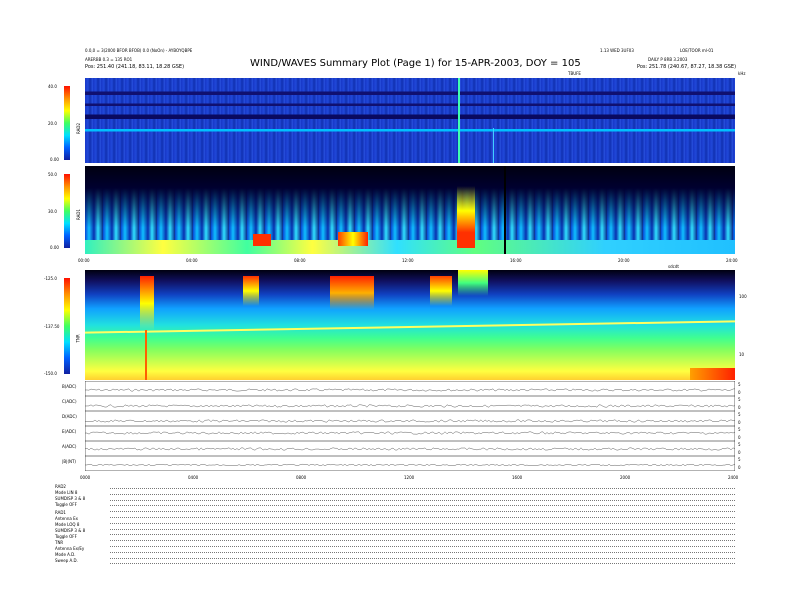 Image resolution: width=792 pixels, height=612 pixels. Describe the element at coordinates (668, 59) in the screenshot. I see `header-right-line3: DAILY P 8RB 3.2003` at that location.